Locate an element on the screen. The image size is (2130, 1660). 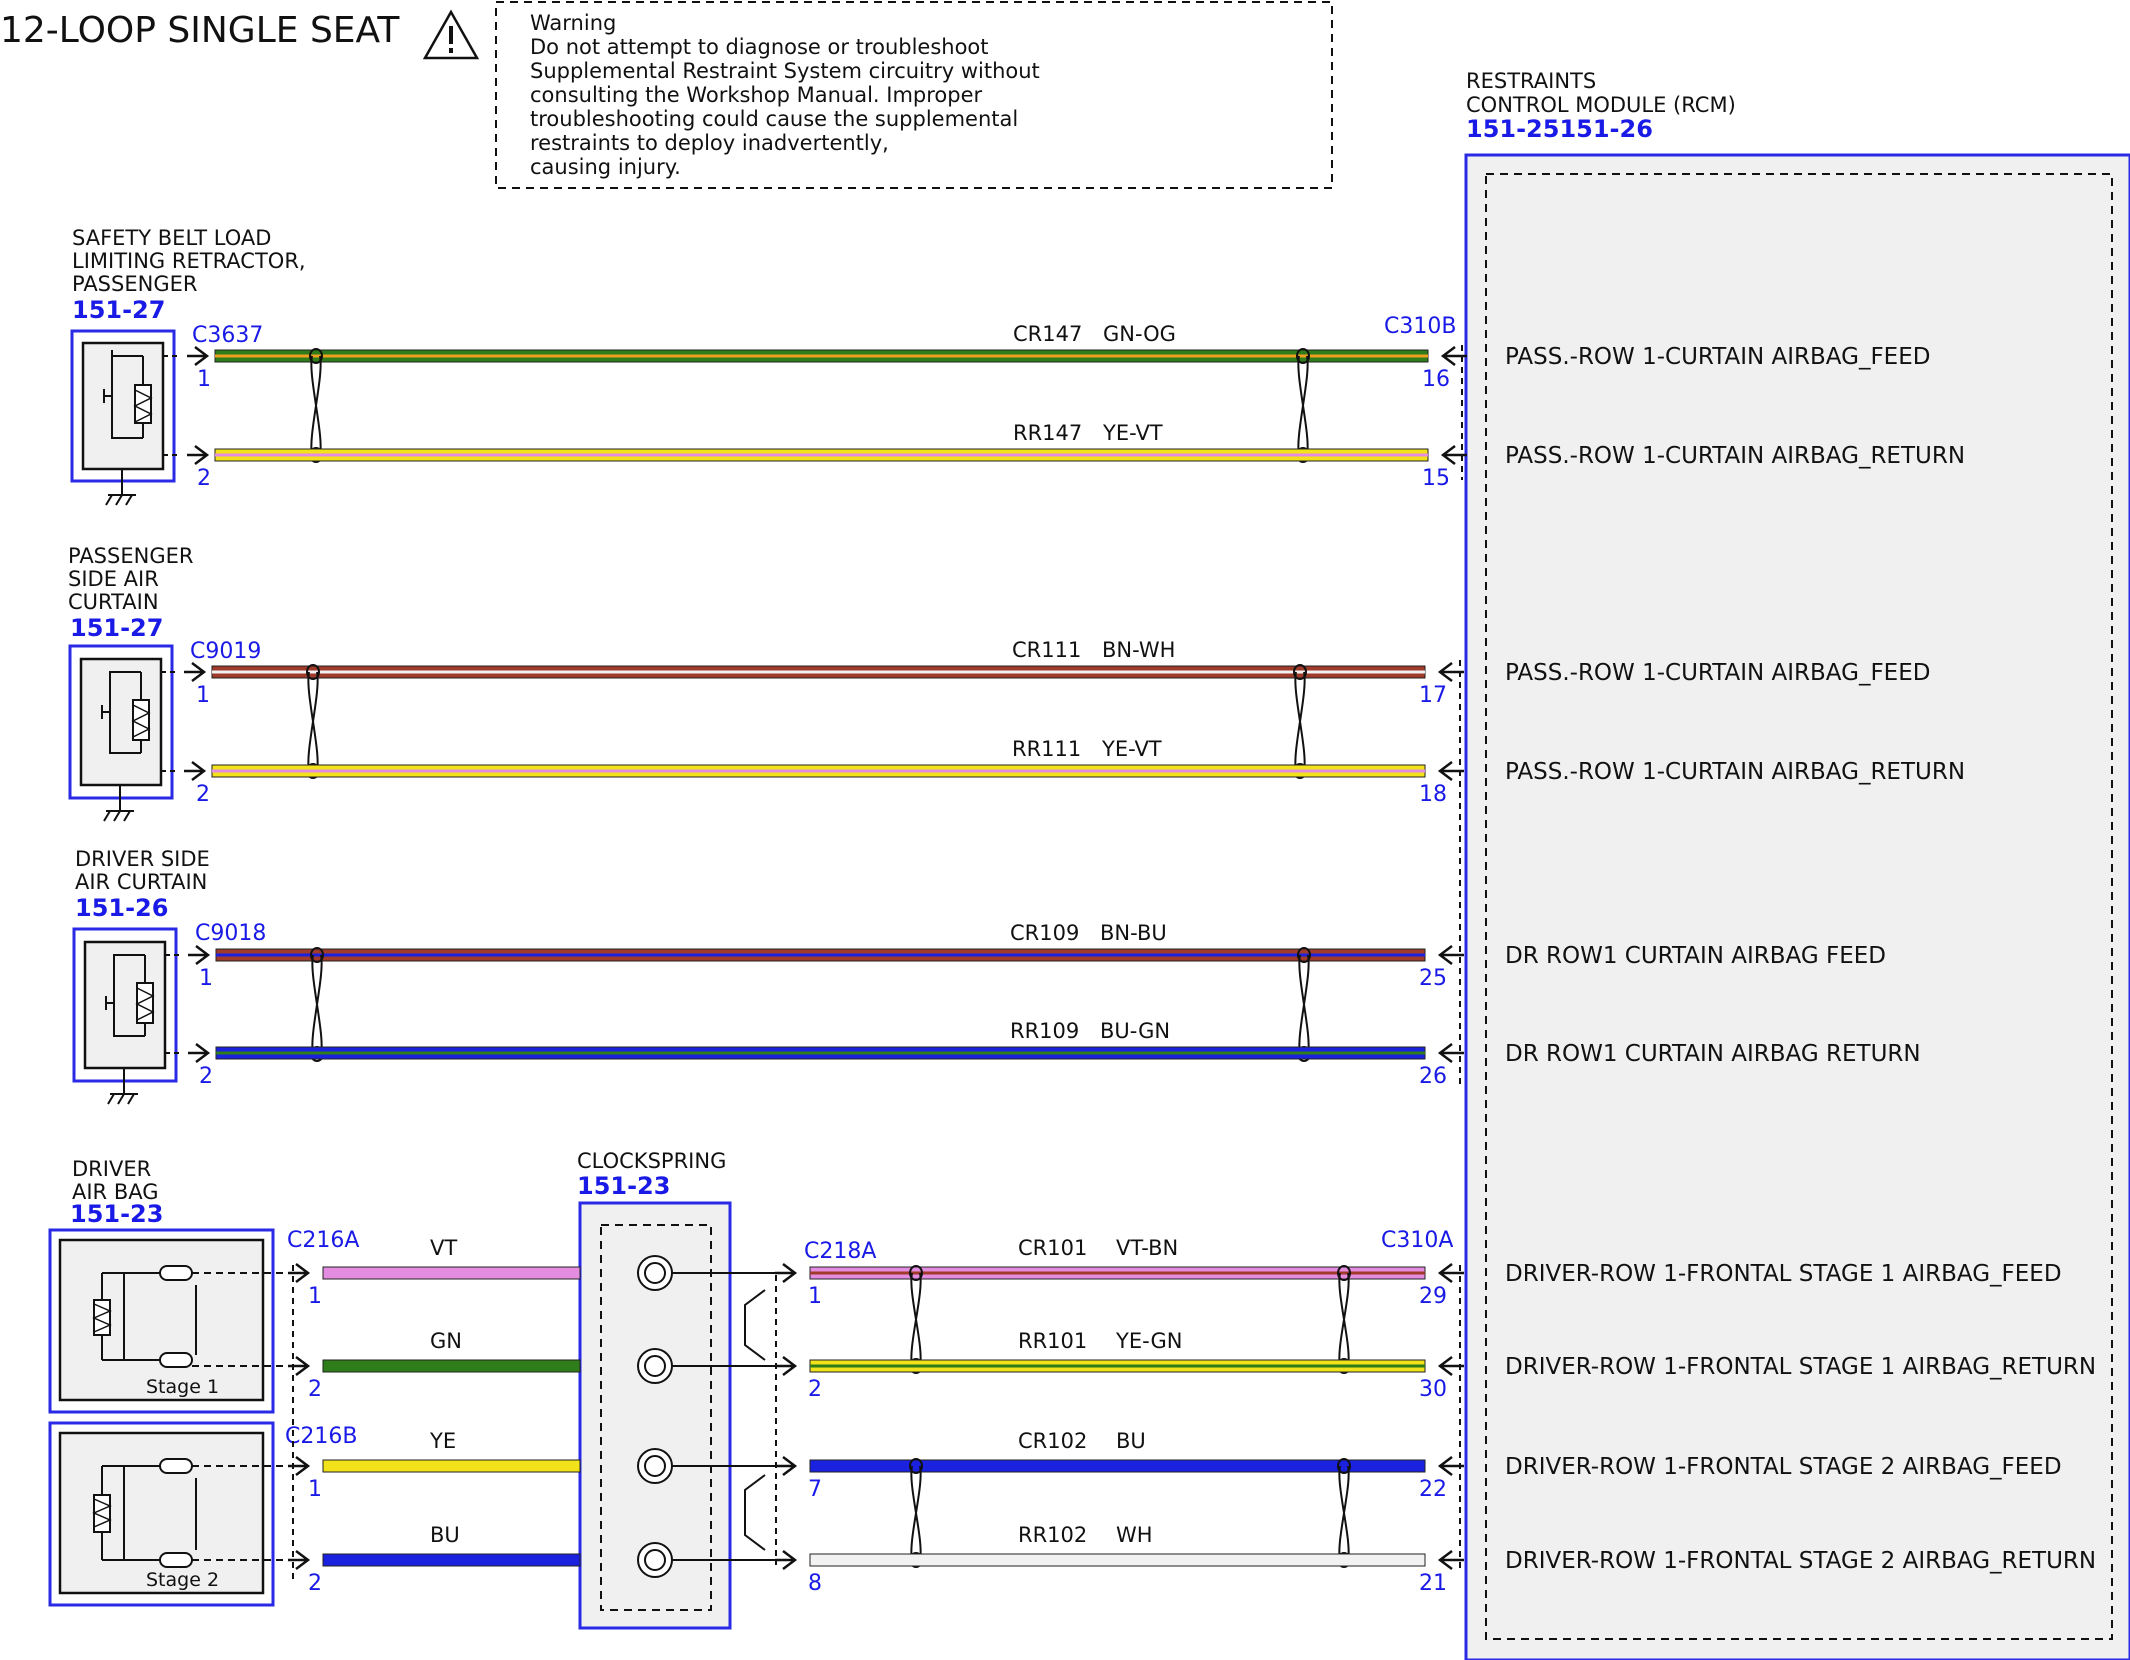
wire-color-code: BN-BU is located at coordinates (1133, 933).